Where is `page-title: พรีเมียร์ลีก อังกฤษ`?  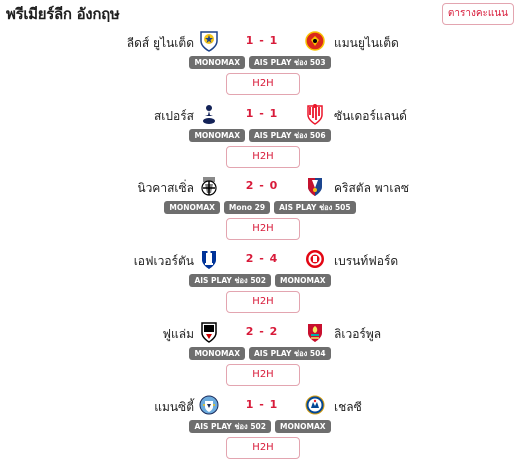 page-title: พรีเมียร์ลีก อังกฤษ is located at coordinates (63, 14).